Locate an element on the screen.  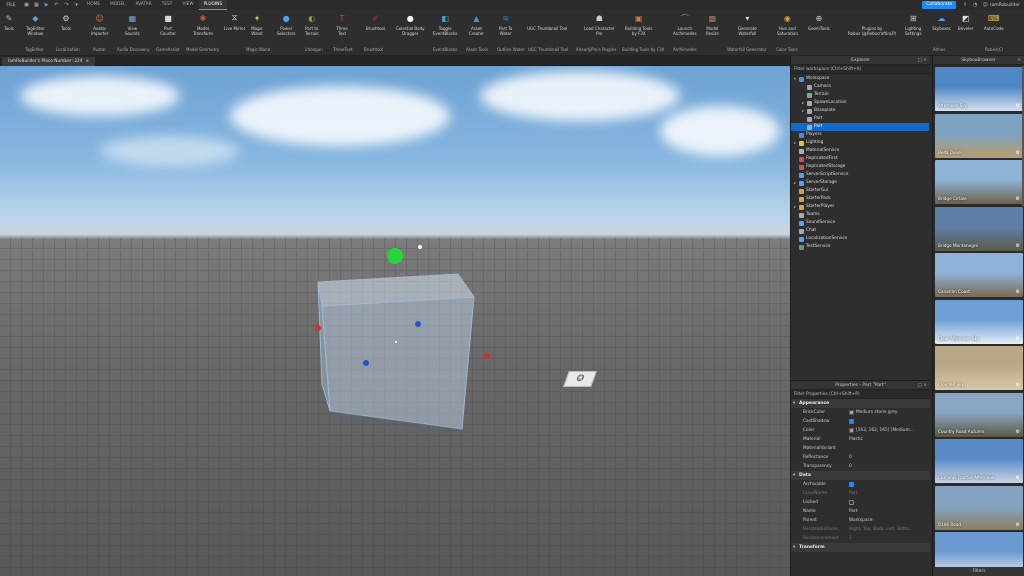
ribbon-tool-autocode: ⌨ AutoCode is located at coordinates (994, 22).